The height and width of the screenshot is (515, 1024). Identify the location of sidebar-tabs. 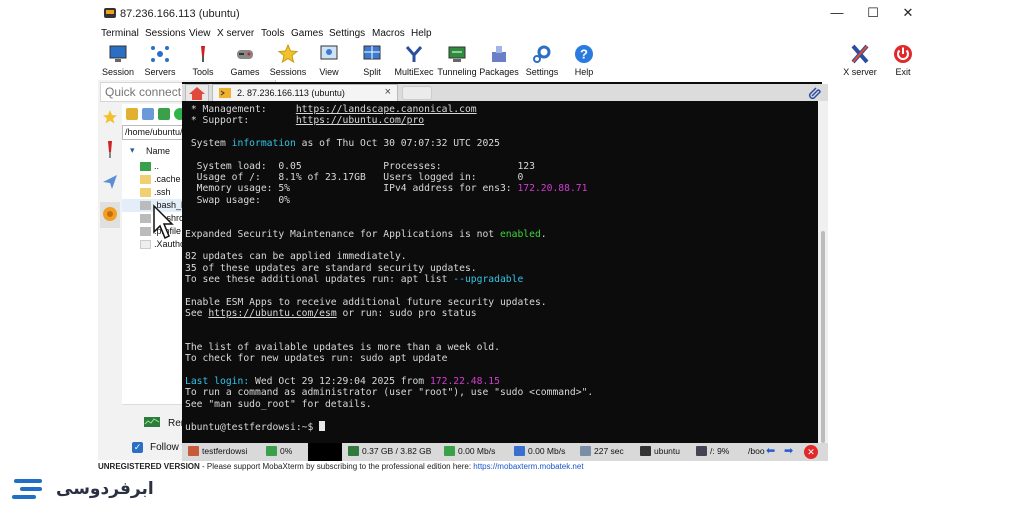
(110, 179).